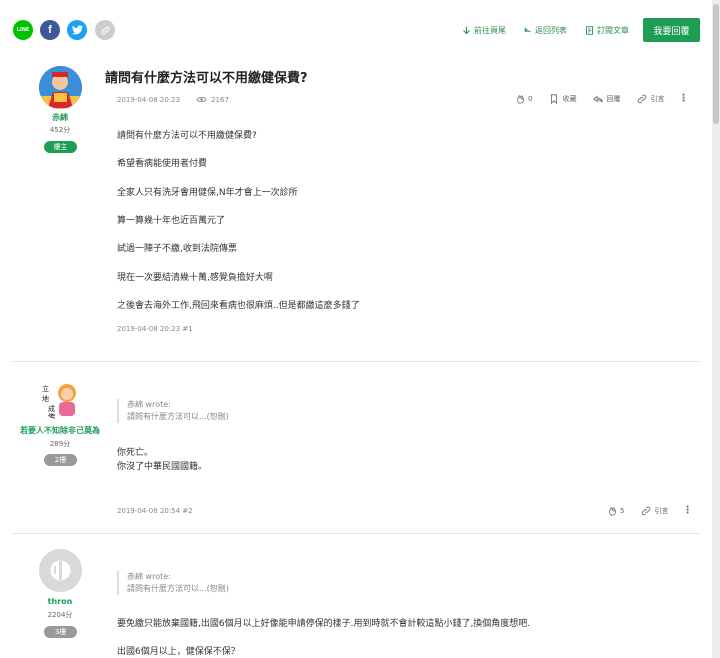 This screenshot has height=658, width=720. I want to click on floor-badge: 2樓, so click(60, 460).